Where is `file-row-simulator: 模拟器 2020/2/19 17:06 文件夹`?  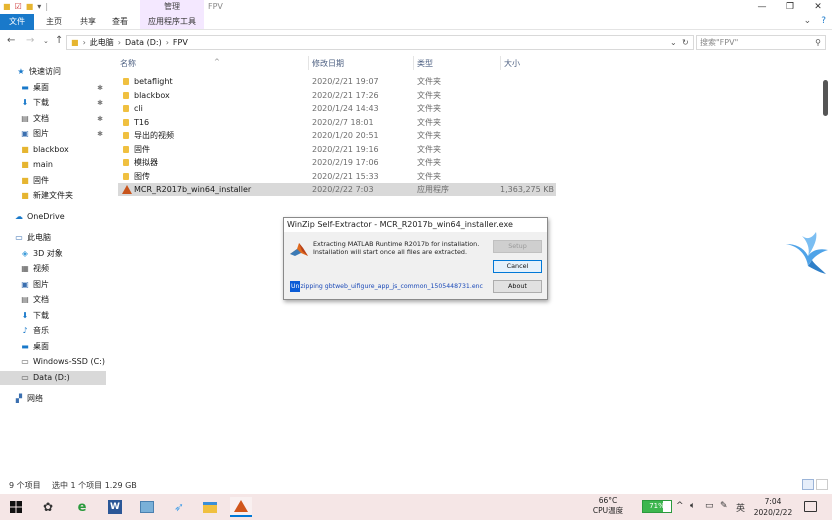
file-row-simulator: 模拟器 2020/2/19 17:06 文件夹 is located at coordinates (337, 162).